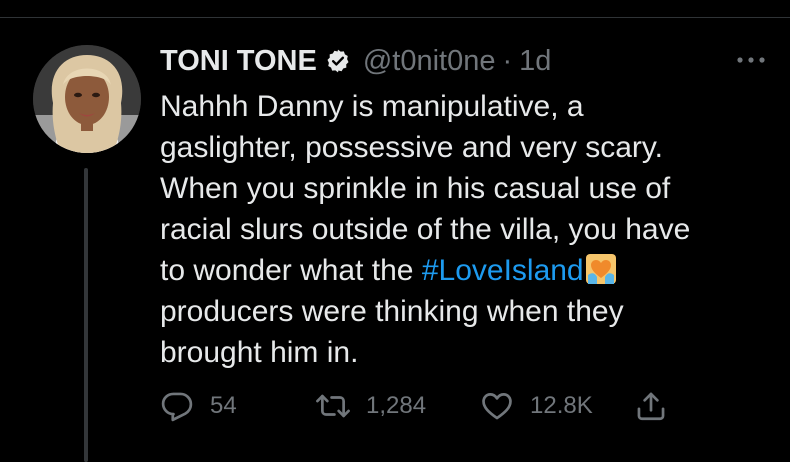  I want to click on verified-badge-icon, so click(338, 61).